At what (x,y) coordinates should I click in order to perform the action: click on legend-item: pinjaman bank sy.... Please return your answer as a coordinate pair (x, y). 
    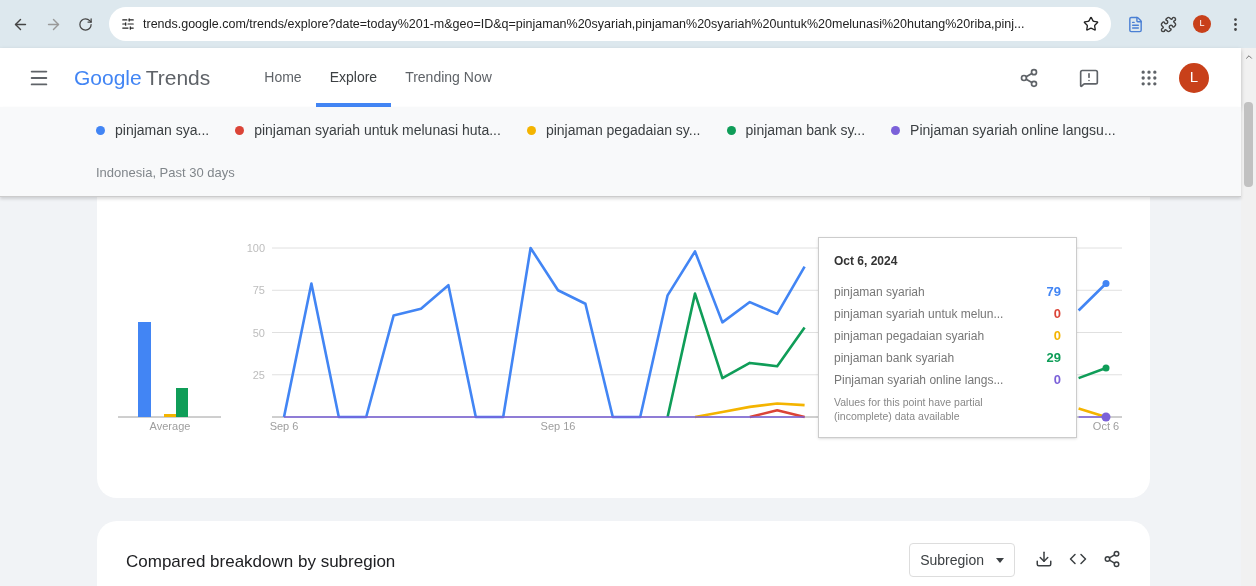
    Looking at the image, I should click on (796, 130).